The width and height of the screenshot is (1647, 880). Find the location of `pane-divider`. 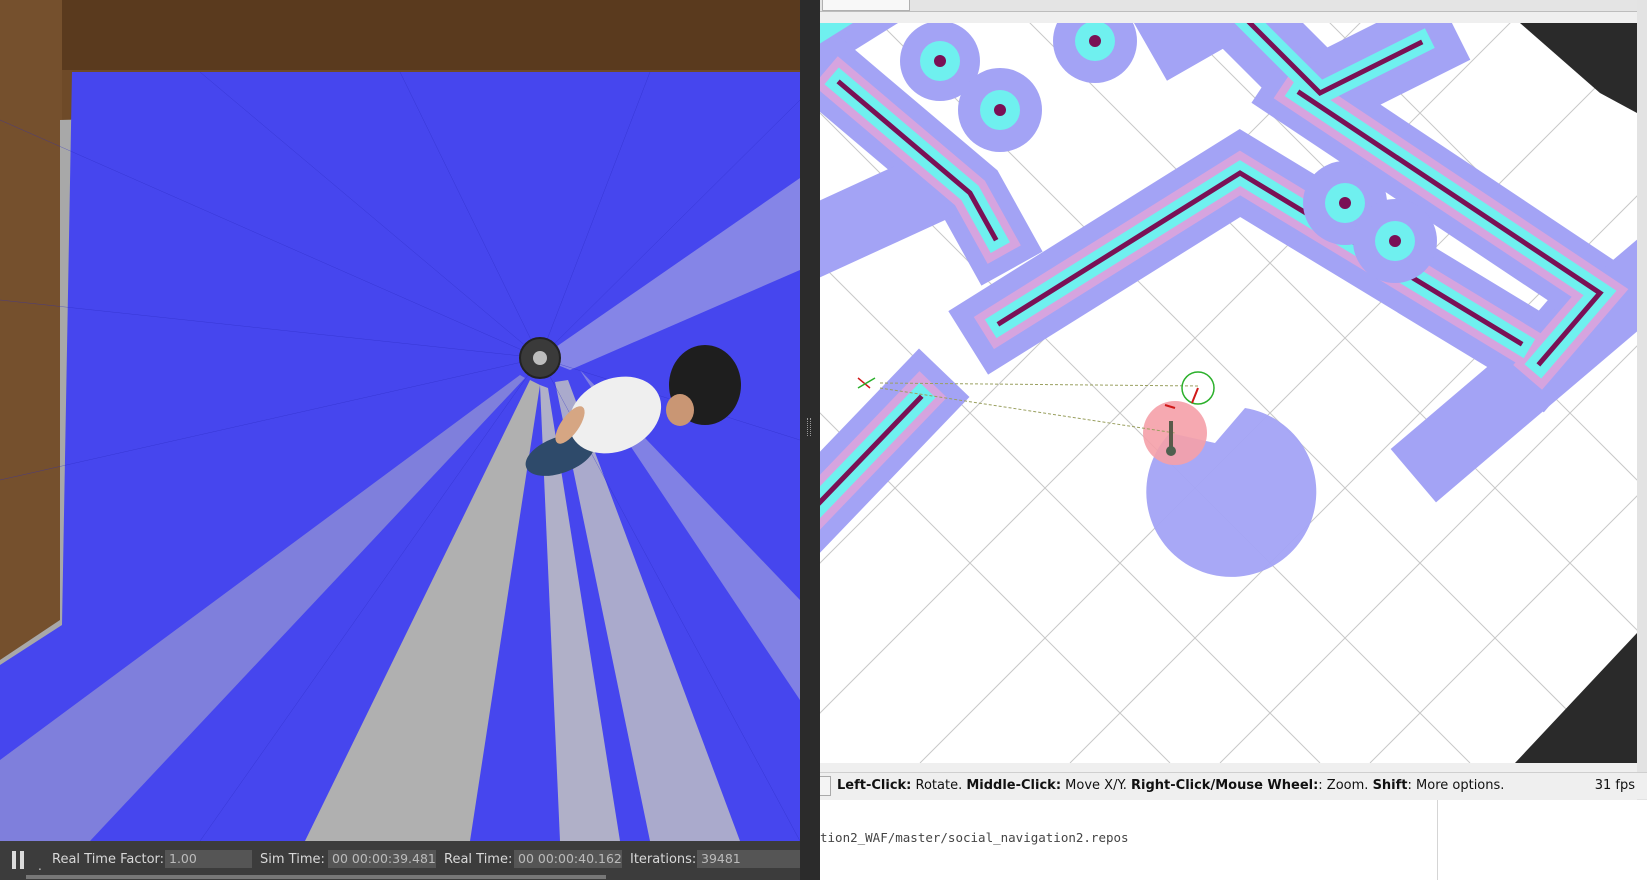

pane-divider is located at coordinates (1437, 840).